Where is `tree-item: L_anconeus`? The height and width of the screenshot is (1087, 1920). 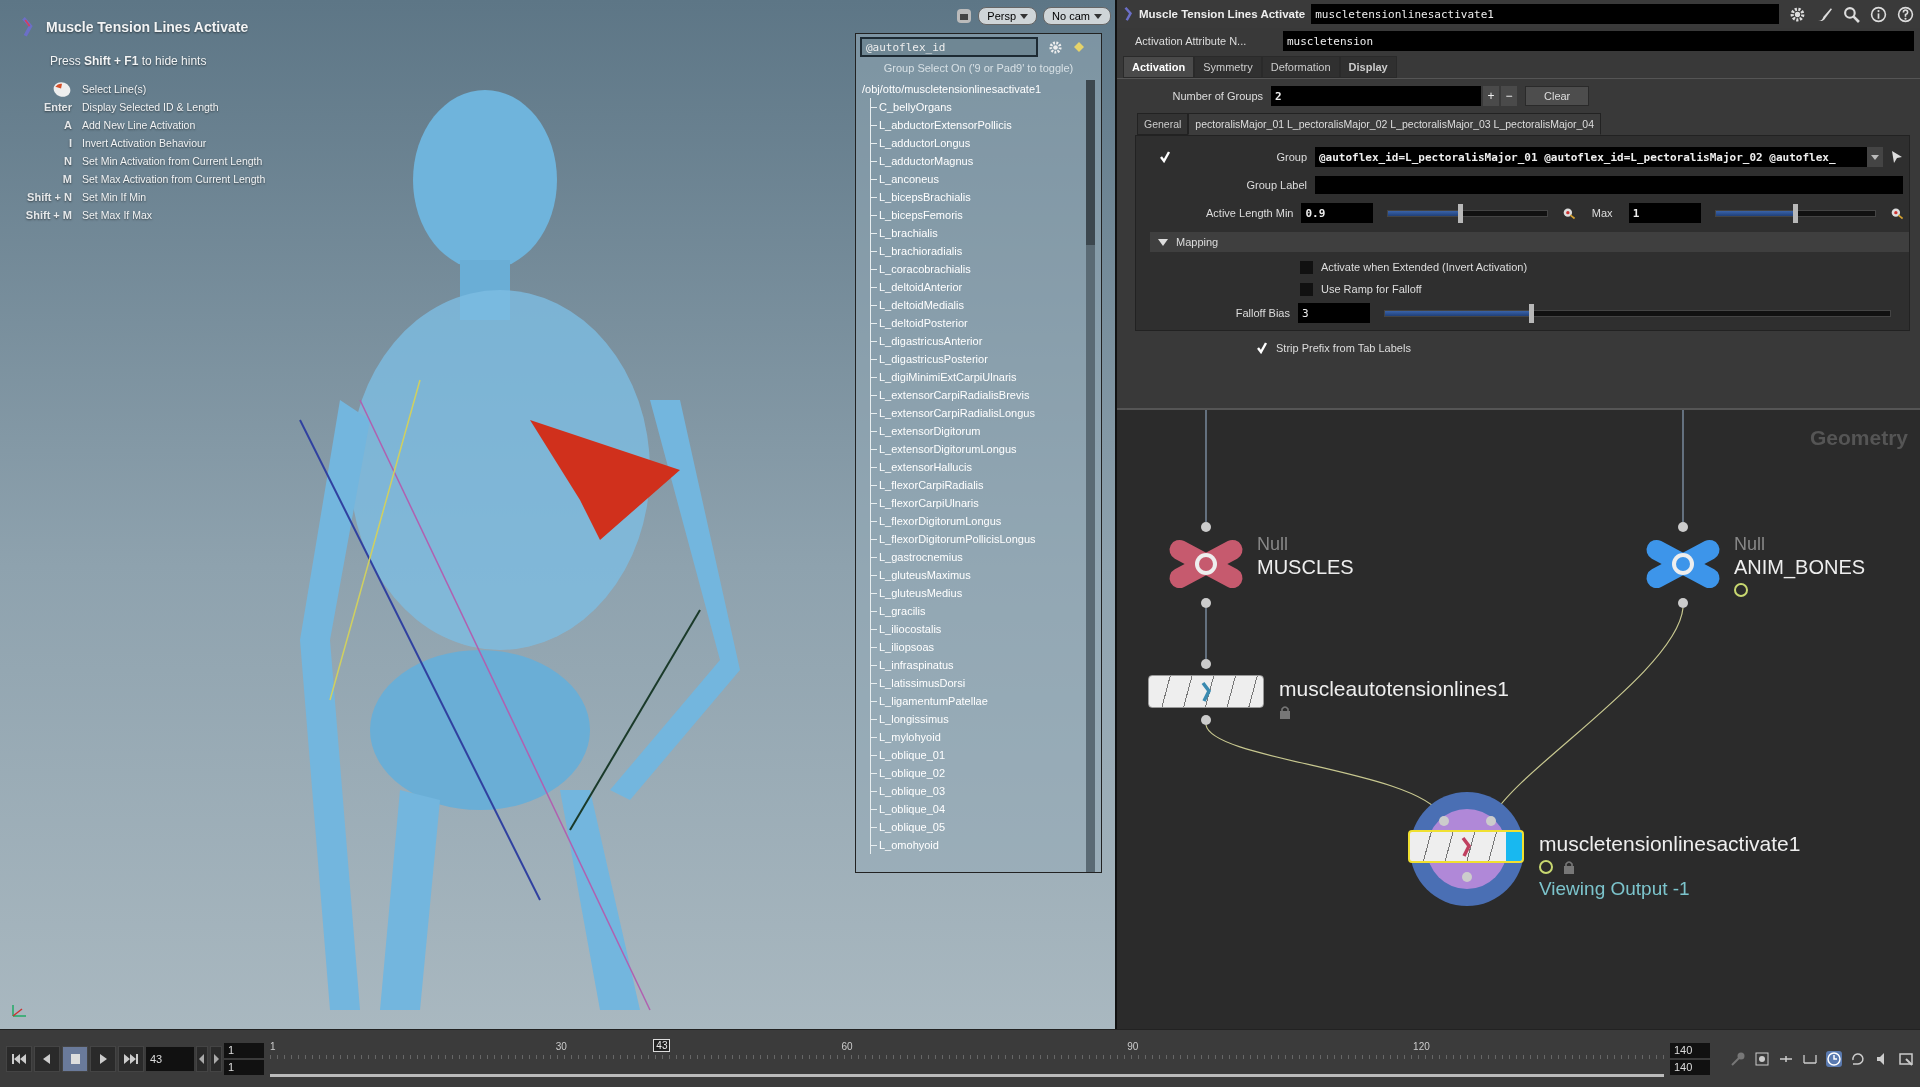 tree-item: L_anconeus is located at coordinates (905, 179).